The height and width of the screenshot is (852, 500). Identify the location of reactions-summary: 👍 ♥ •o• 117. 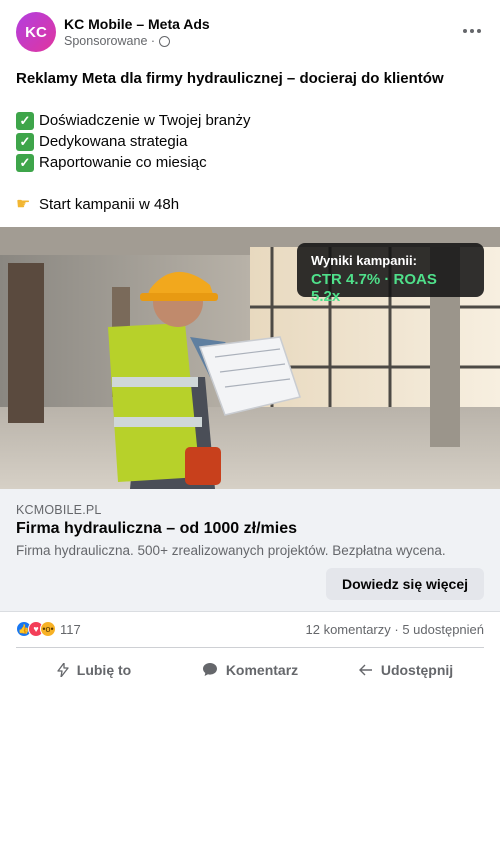
(48, 629).